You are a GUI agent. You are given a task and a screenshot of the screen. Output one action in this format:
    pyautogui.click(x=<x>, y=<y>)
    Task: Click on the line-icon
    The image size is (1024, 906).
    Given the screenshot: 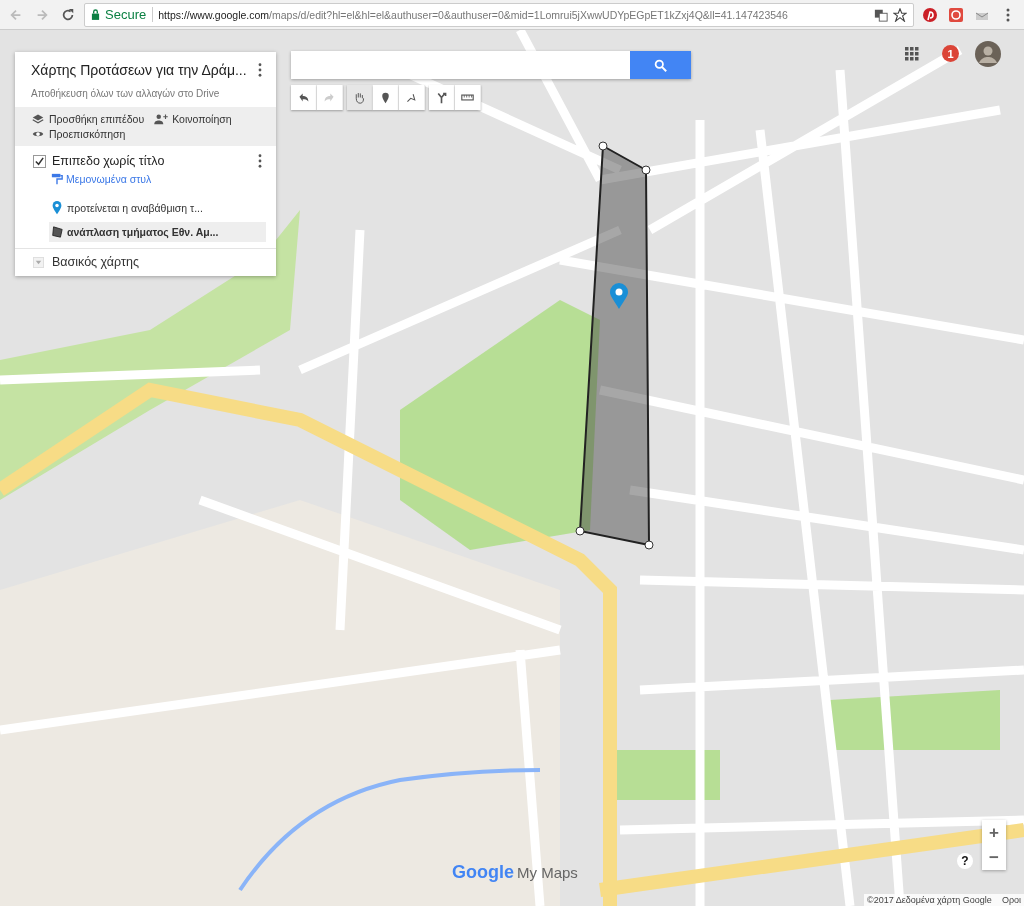 What is the action you would take?
    pyautogui.click(x=411, y=97)
    